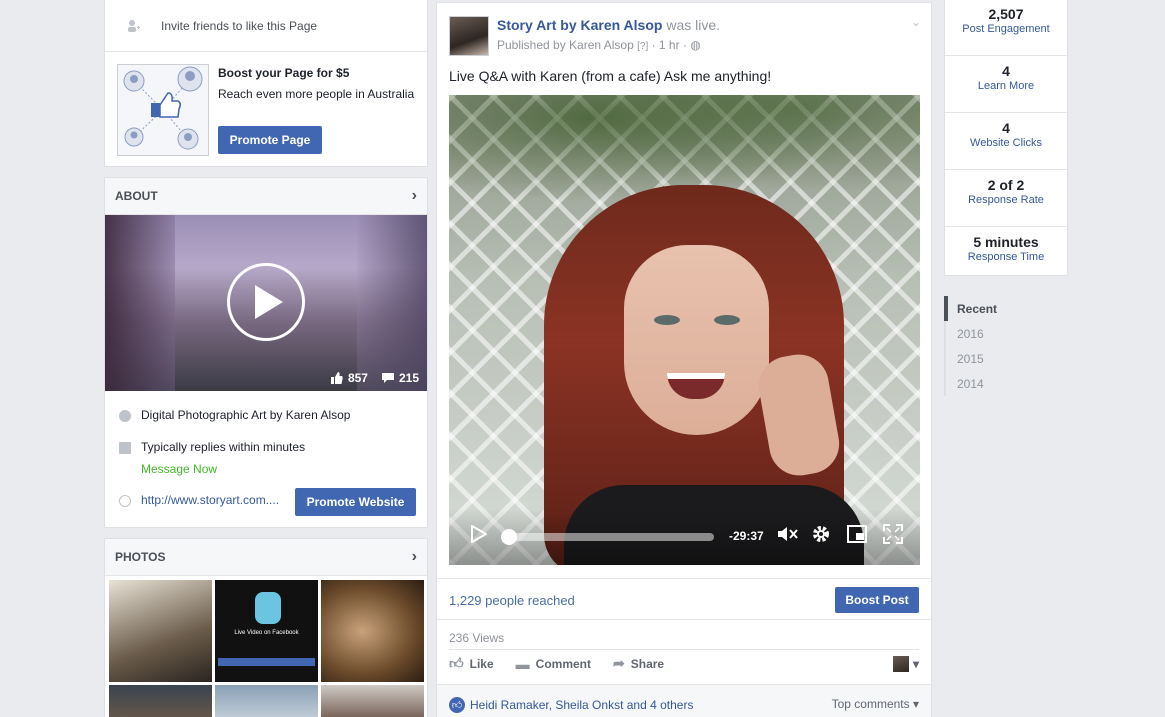 The image size is (1165, 717). I want to click on boost-post-button: Boost Post, so click(877, 600).